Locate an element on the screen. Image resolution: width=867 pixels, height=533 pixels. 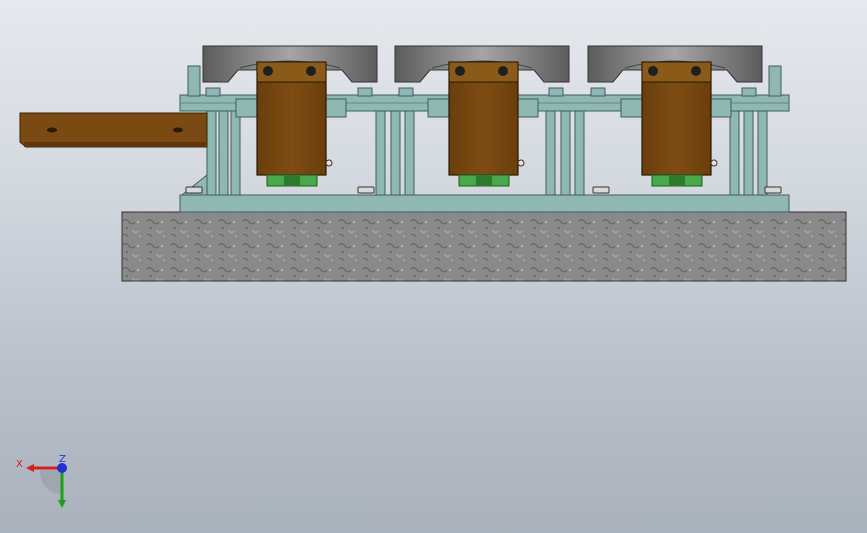
left-bracket-arm is located at coordinates (113, 130).